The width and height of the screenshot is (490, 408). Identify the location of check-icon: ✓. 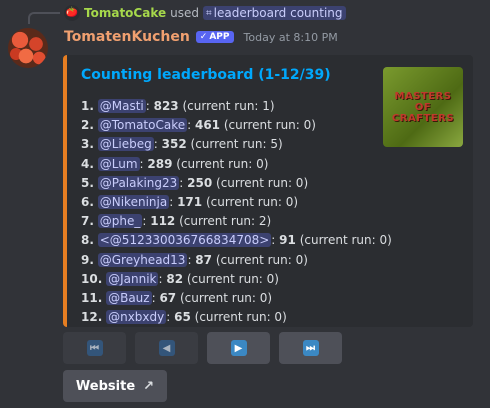
(203, 37).